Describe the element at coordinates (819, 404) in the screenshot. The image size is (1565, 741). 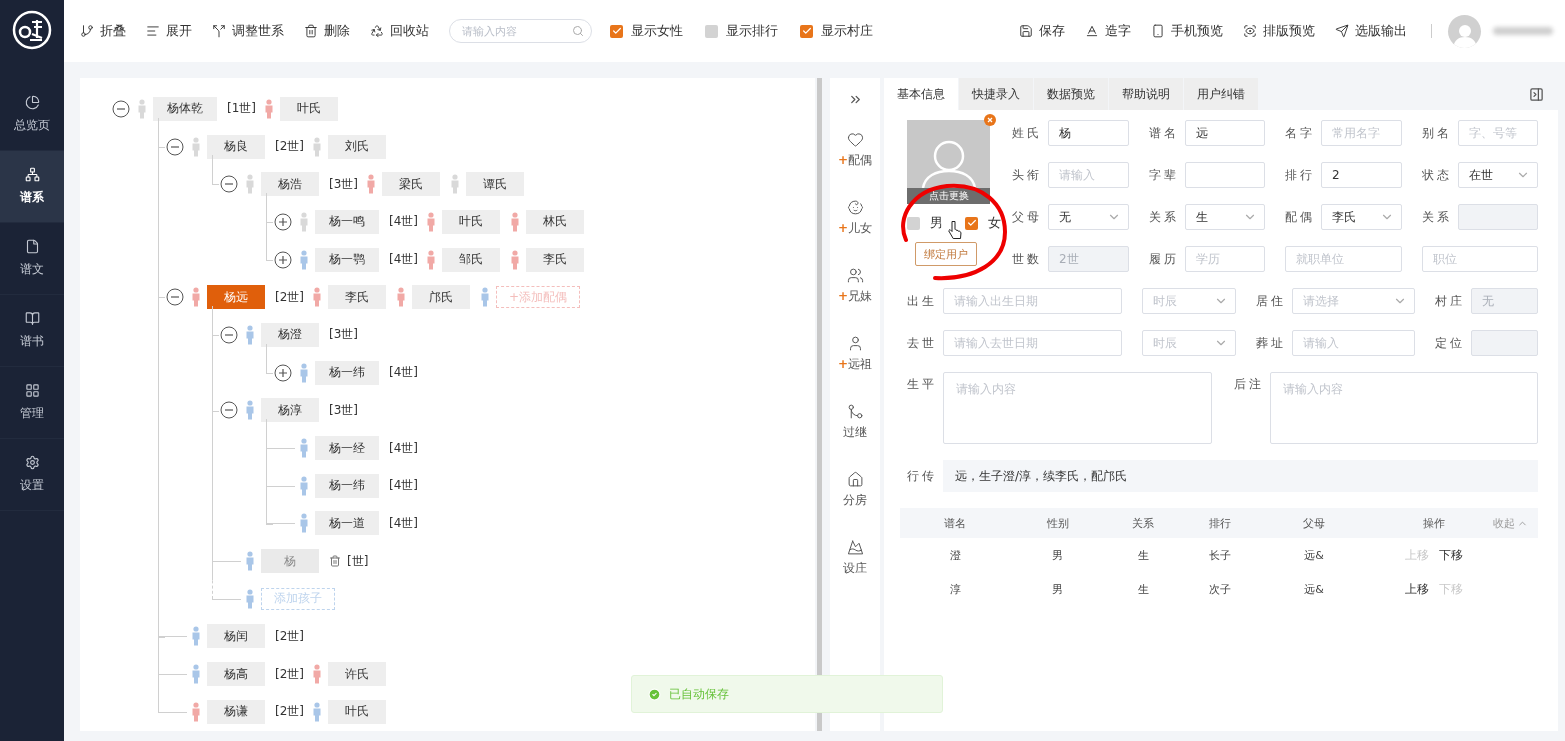
I see `scrollbar` at that location.